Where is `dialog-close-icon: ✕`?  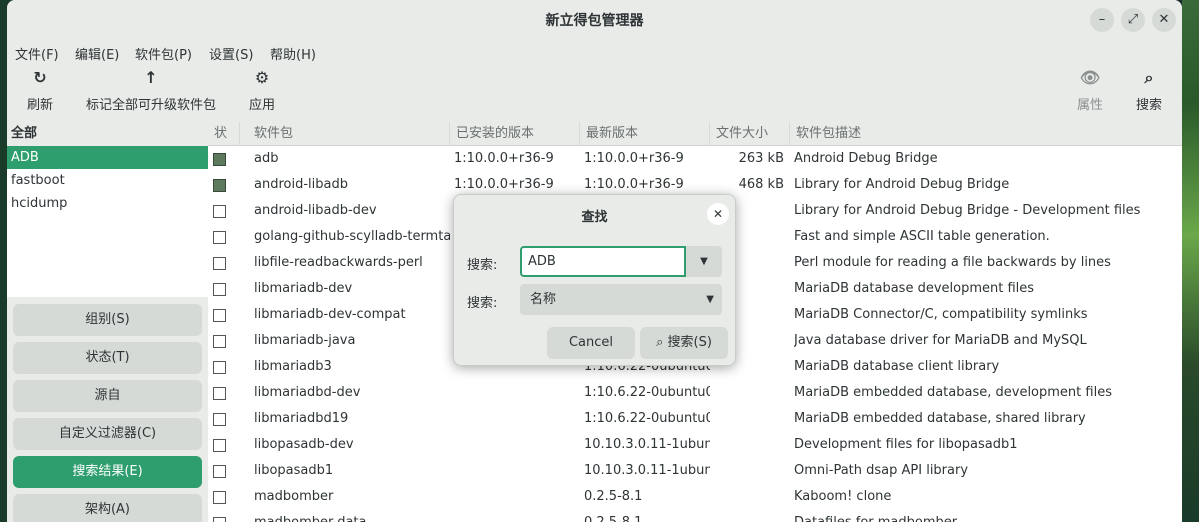
dialog-close-icon: ✕ is located at coordinates (718, 214).